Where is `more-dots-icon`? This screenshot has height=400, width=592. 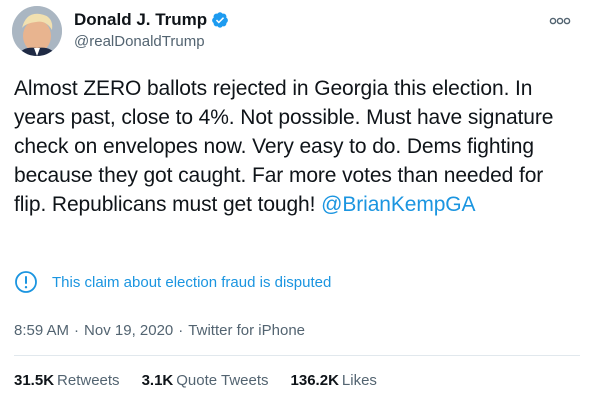
more-dots-icon is located at coordinates (560, 21).